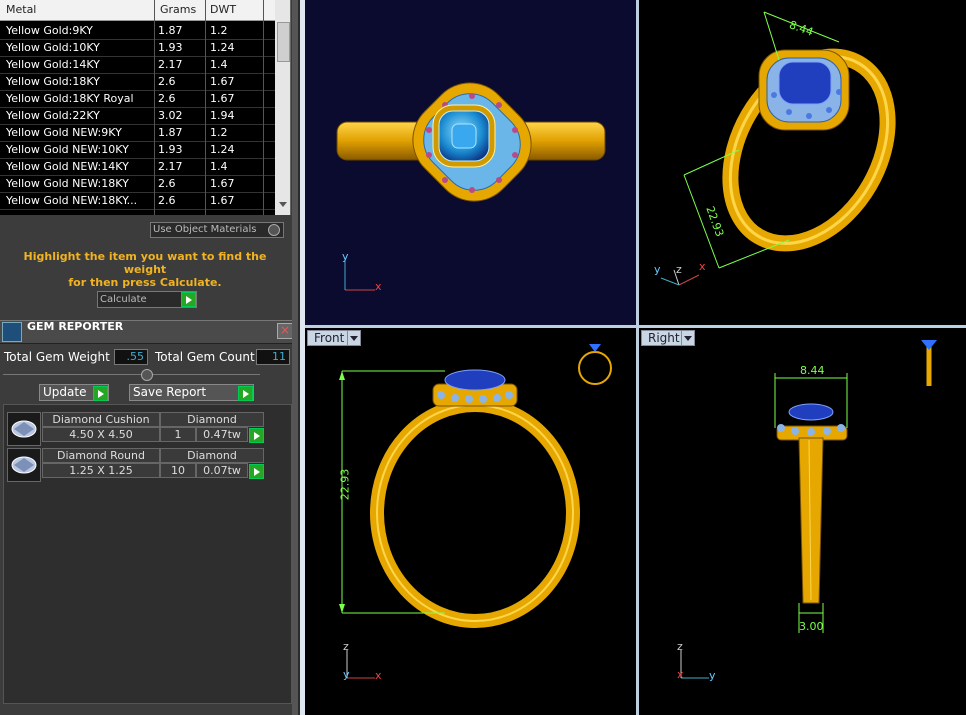 This screenshot has width=966, height=715. What do you see at coordinates (178, 9) in the screenshot?
I see `column-grams: Grams` at bounding box center [178, 9].